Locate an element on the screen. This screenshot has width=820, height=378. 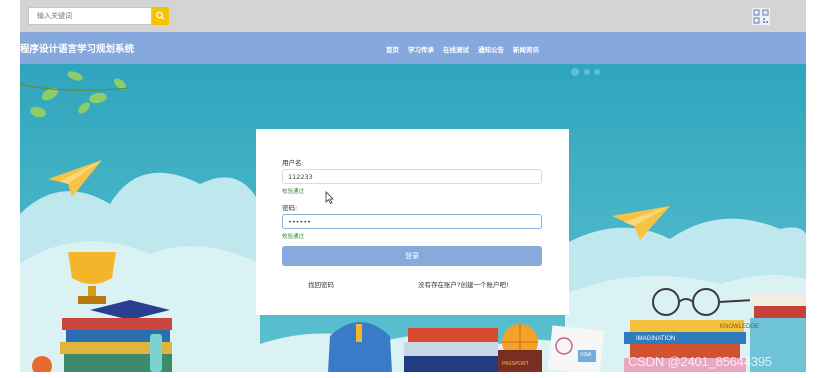
site-title: 程序设计语言学习规划系统 is located at coordinates (77, 49).